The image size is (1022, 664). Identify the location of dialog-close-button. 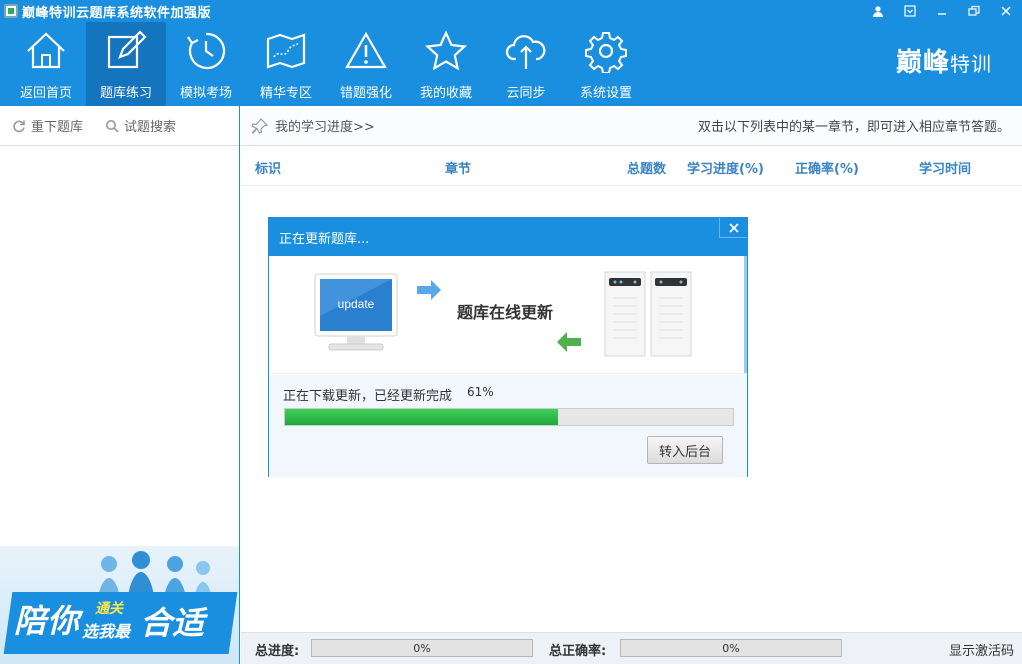
(733, 228).